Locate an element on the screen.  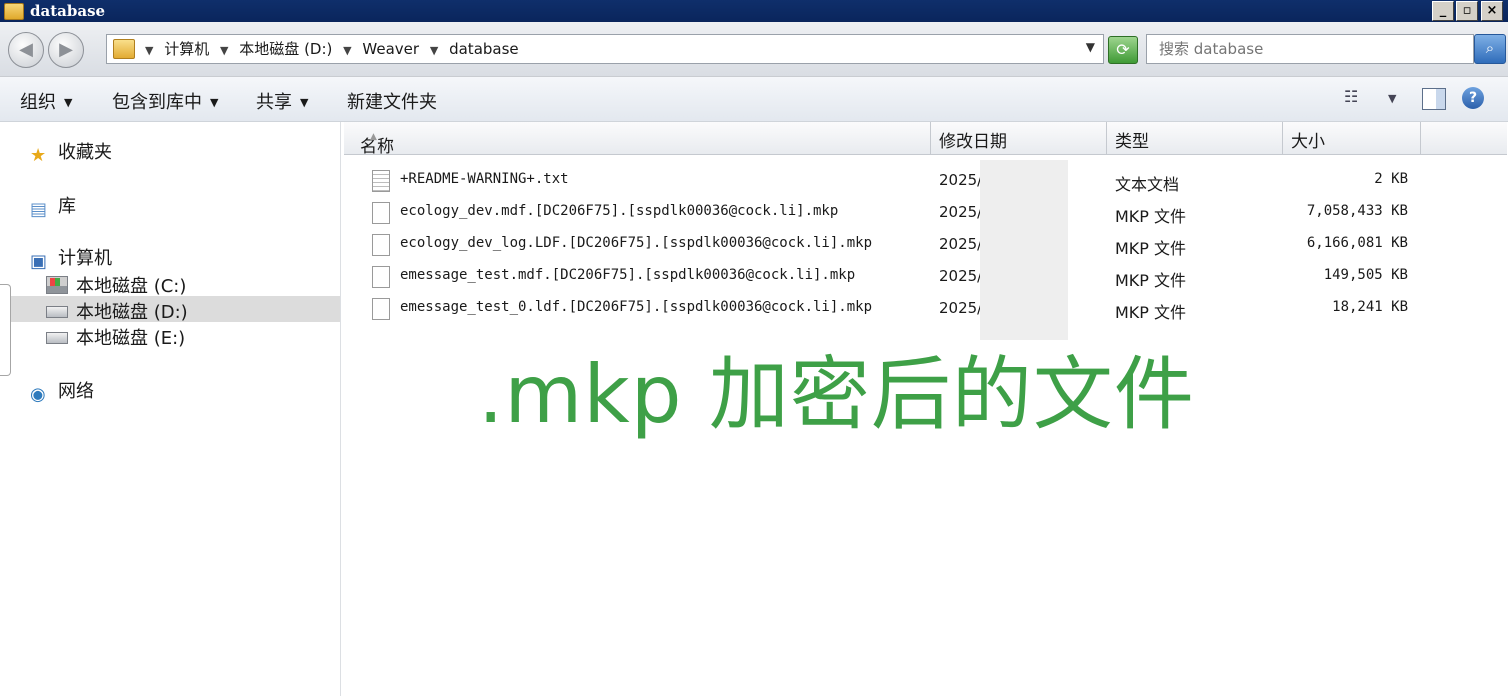
column-header-type: 类型 is located at coordinates (1195, 138).